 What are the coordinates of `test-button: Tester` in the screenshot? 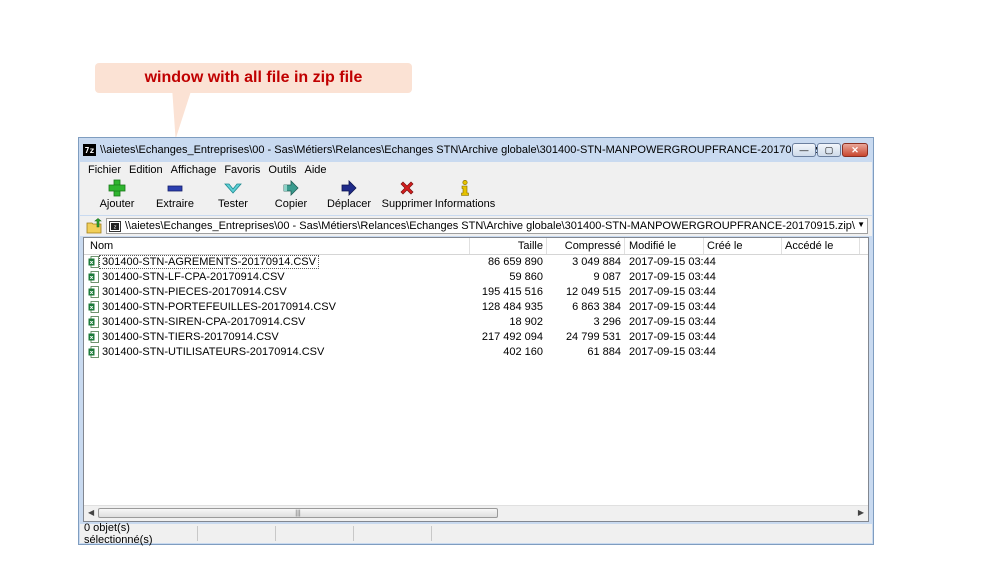 It's located at (233, 193).